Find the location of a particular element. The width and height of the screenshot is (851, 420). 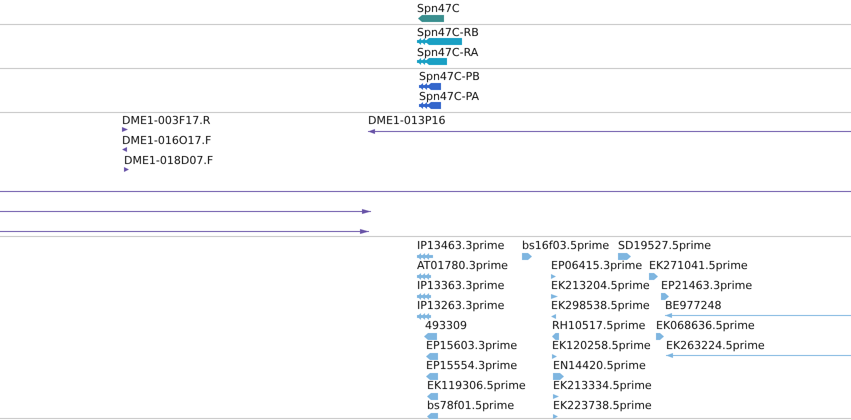

feature-label: EK213204.5prime is located at coordinates (600, 285).